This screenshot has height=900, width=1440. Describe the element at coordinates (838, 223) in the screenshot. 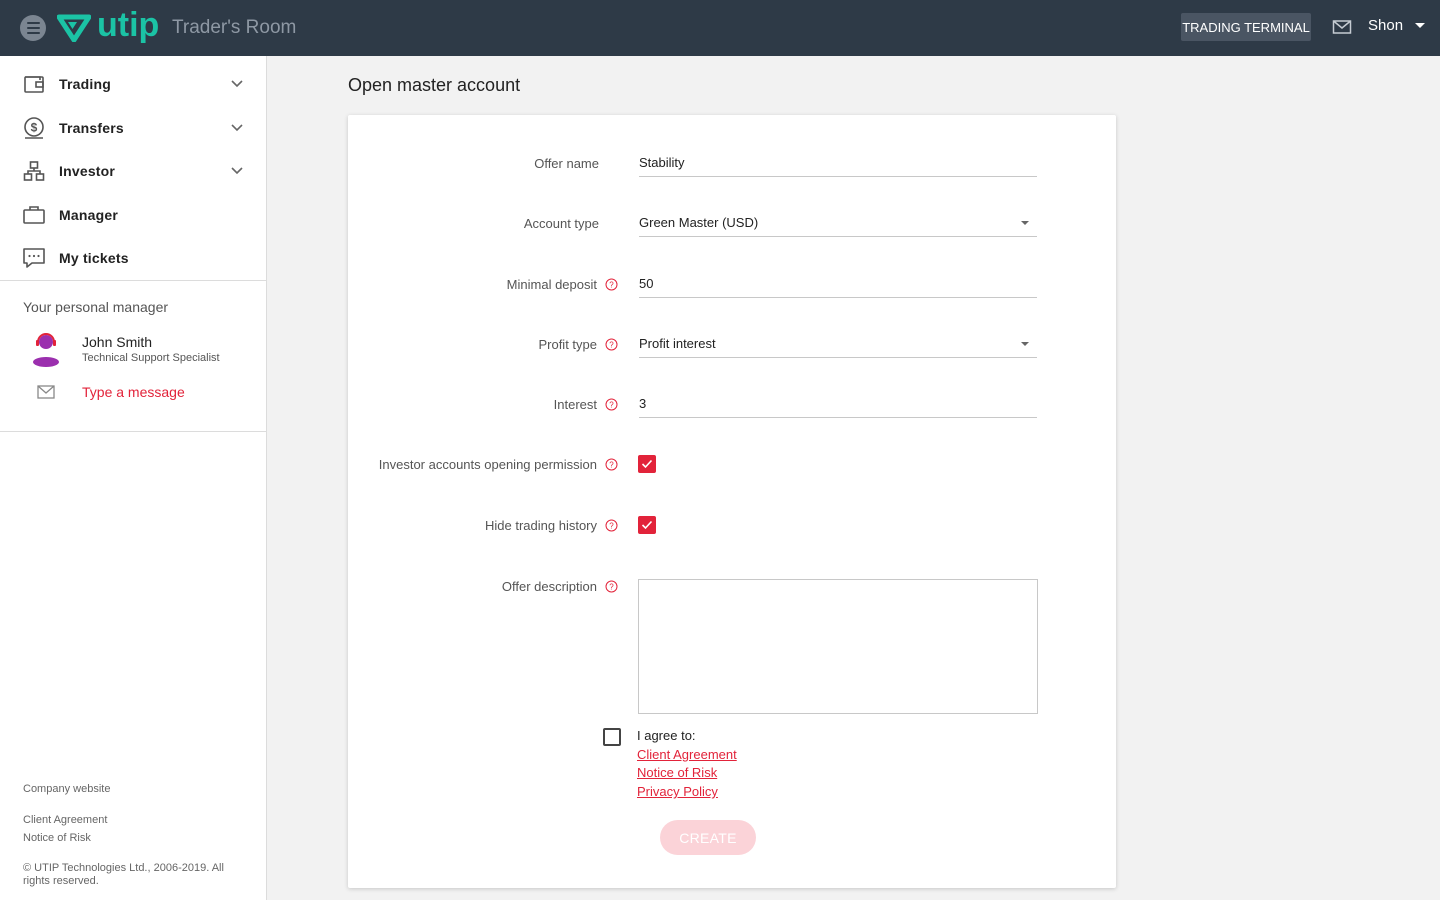

I see `account-type-select: Green Master (USD)` at that location.